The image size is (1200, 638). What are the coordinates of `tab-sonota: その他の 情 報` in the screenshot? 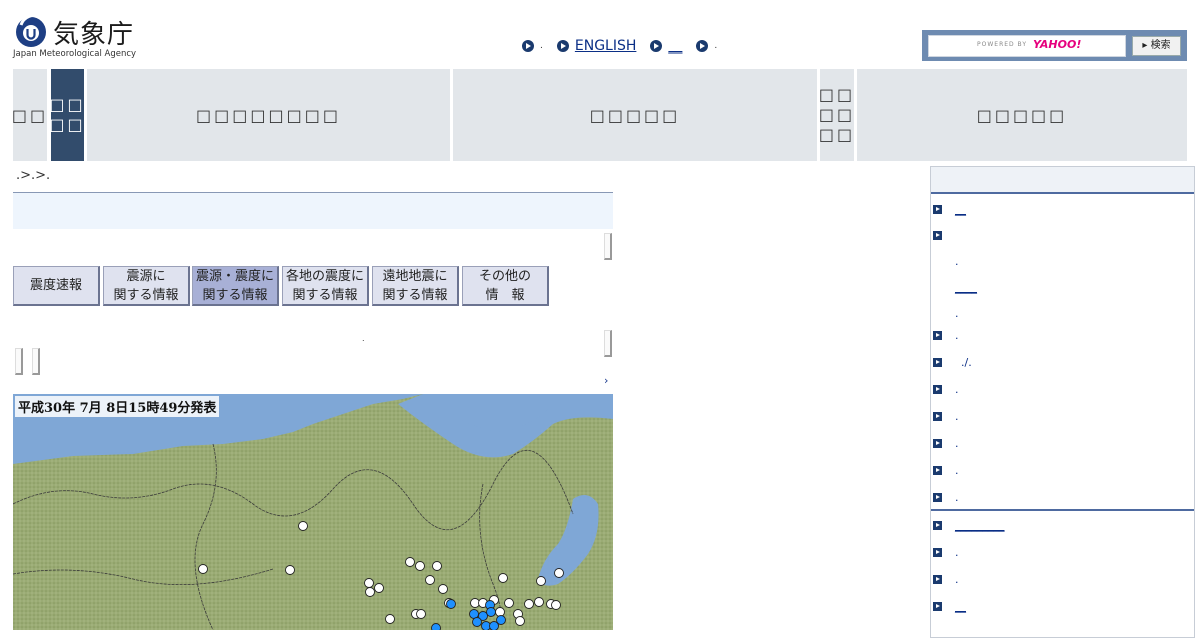 It's located at (505, 286).